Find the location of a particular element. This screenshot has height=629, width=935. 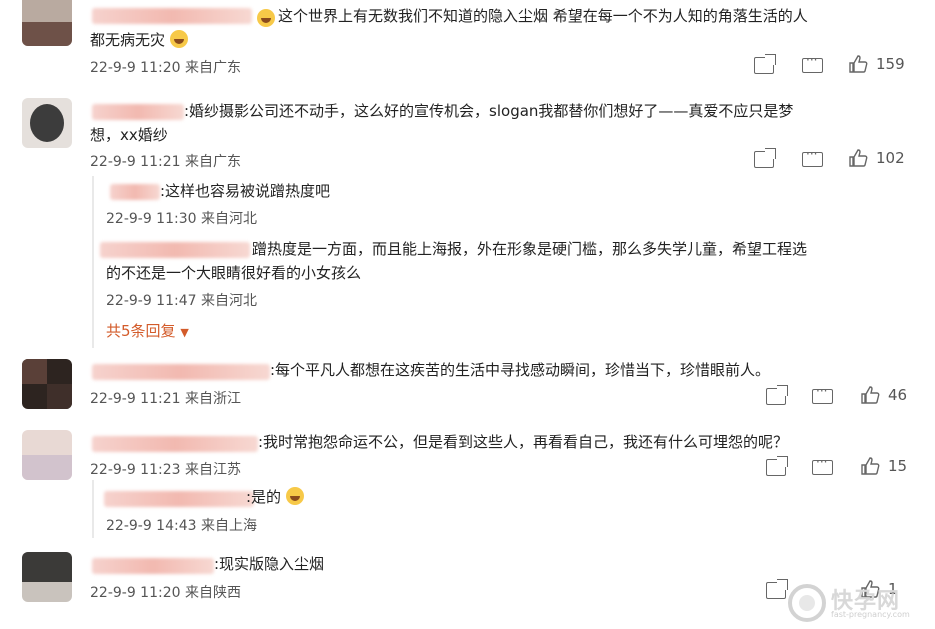

comment-text: 这个世界上有无数我们不知道的隐入尘烟 希望在每一个不为人知的角落生活的人 is located at coordinates (543, 16).